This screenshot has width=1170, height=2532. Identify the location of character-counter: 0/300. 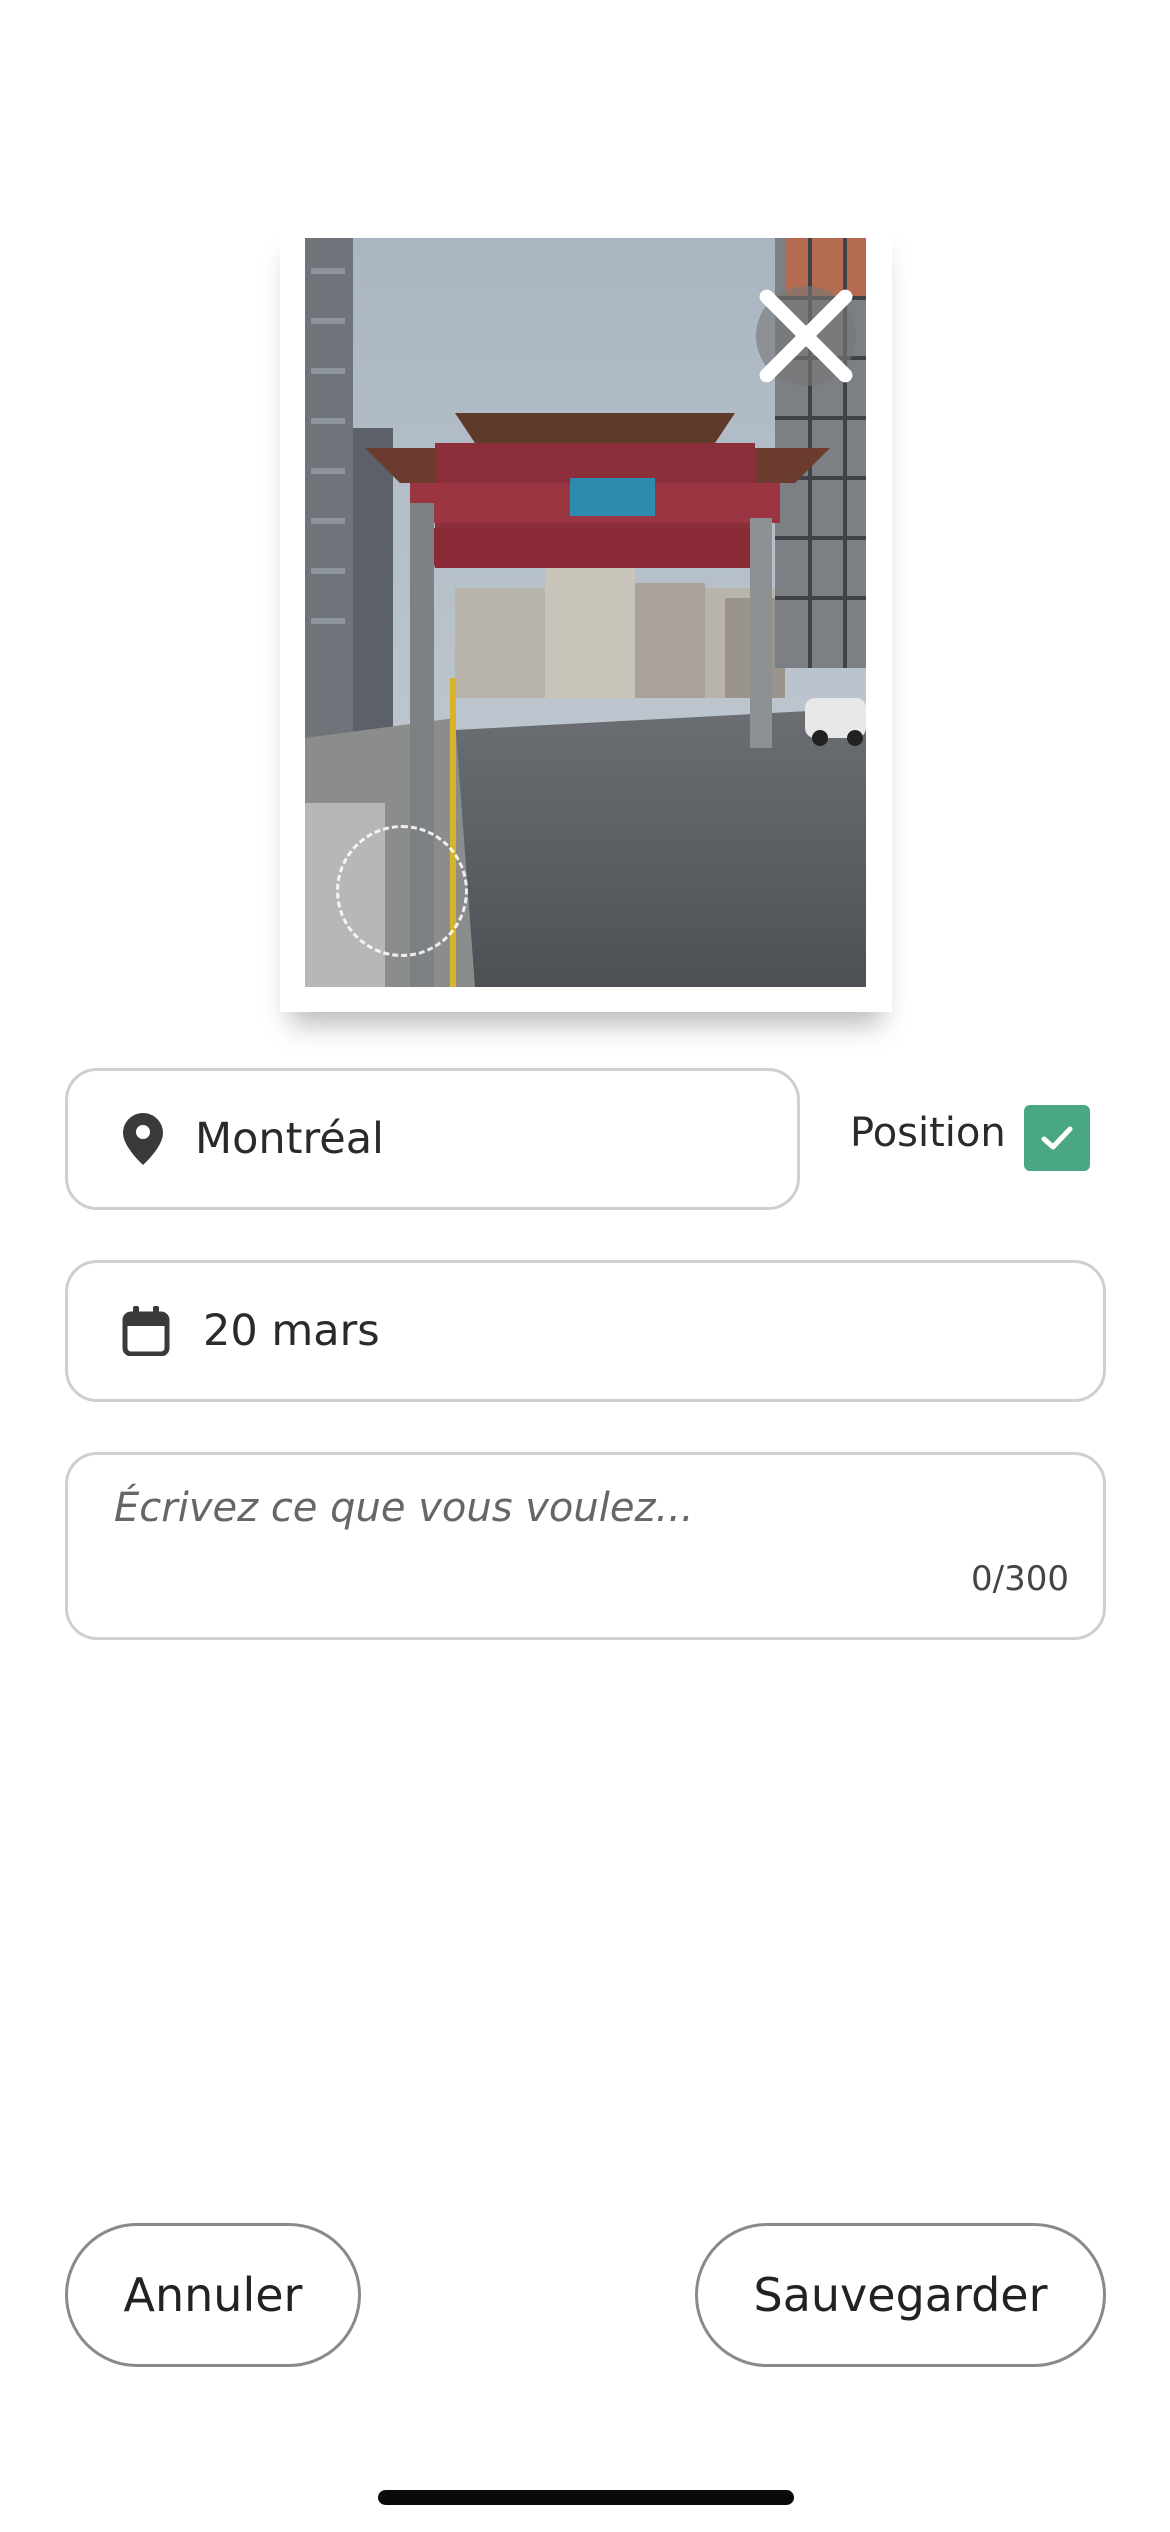
(1020, 1579).